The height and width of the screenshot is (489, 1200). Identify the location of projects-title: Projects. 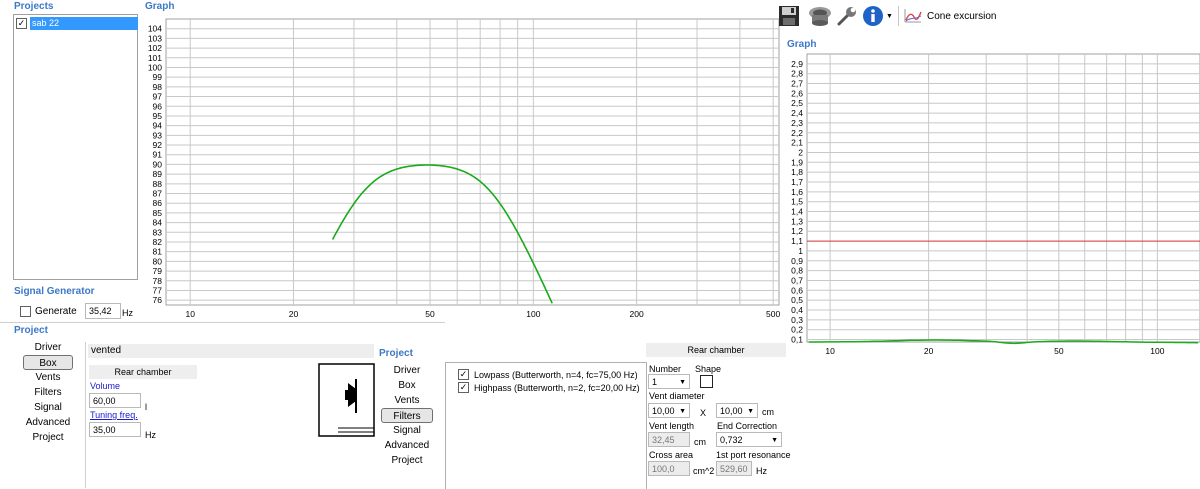
(34, 6).